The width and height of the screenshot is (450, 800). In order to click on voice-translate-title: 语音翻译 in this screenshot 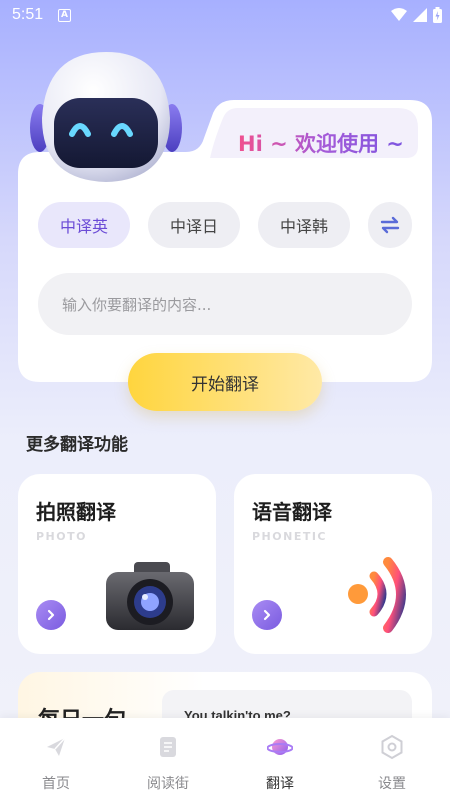, I will do `click(292, 512)`.